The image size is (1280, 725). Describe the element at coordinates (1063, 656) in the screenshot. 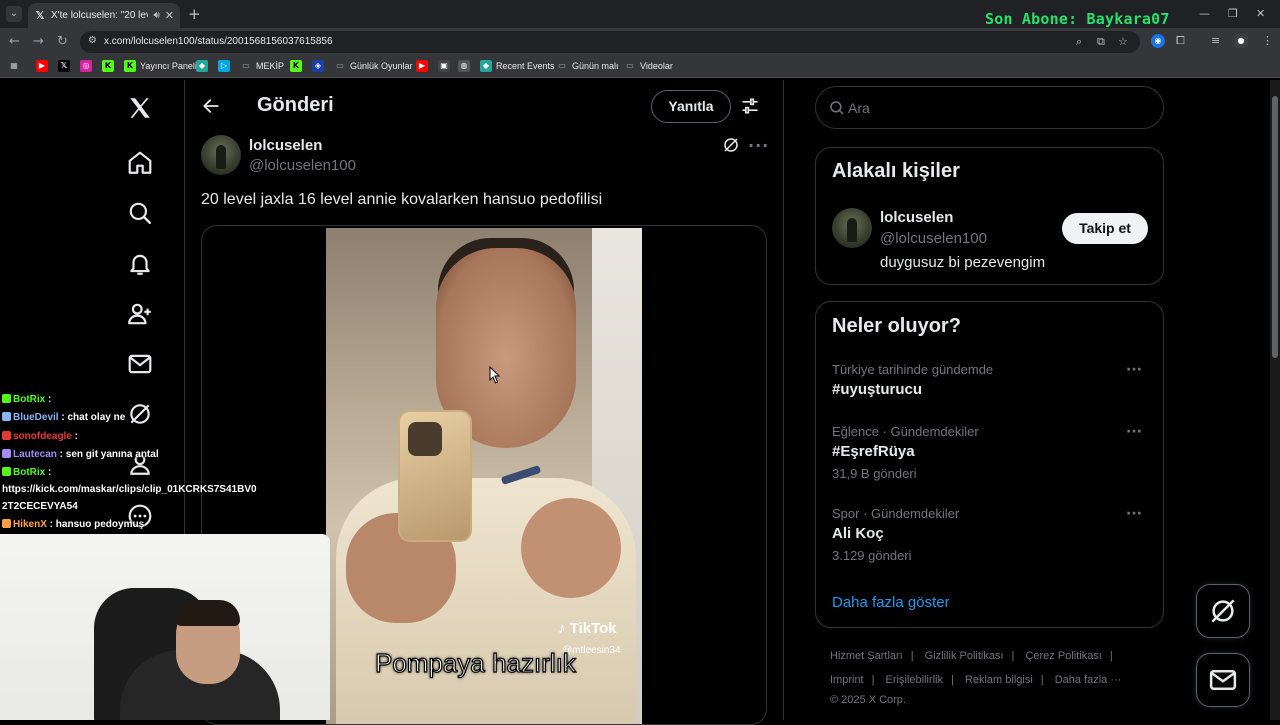

I see `footer-link: Çerez Politikası` at that location.